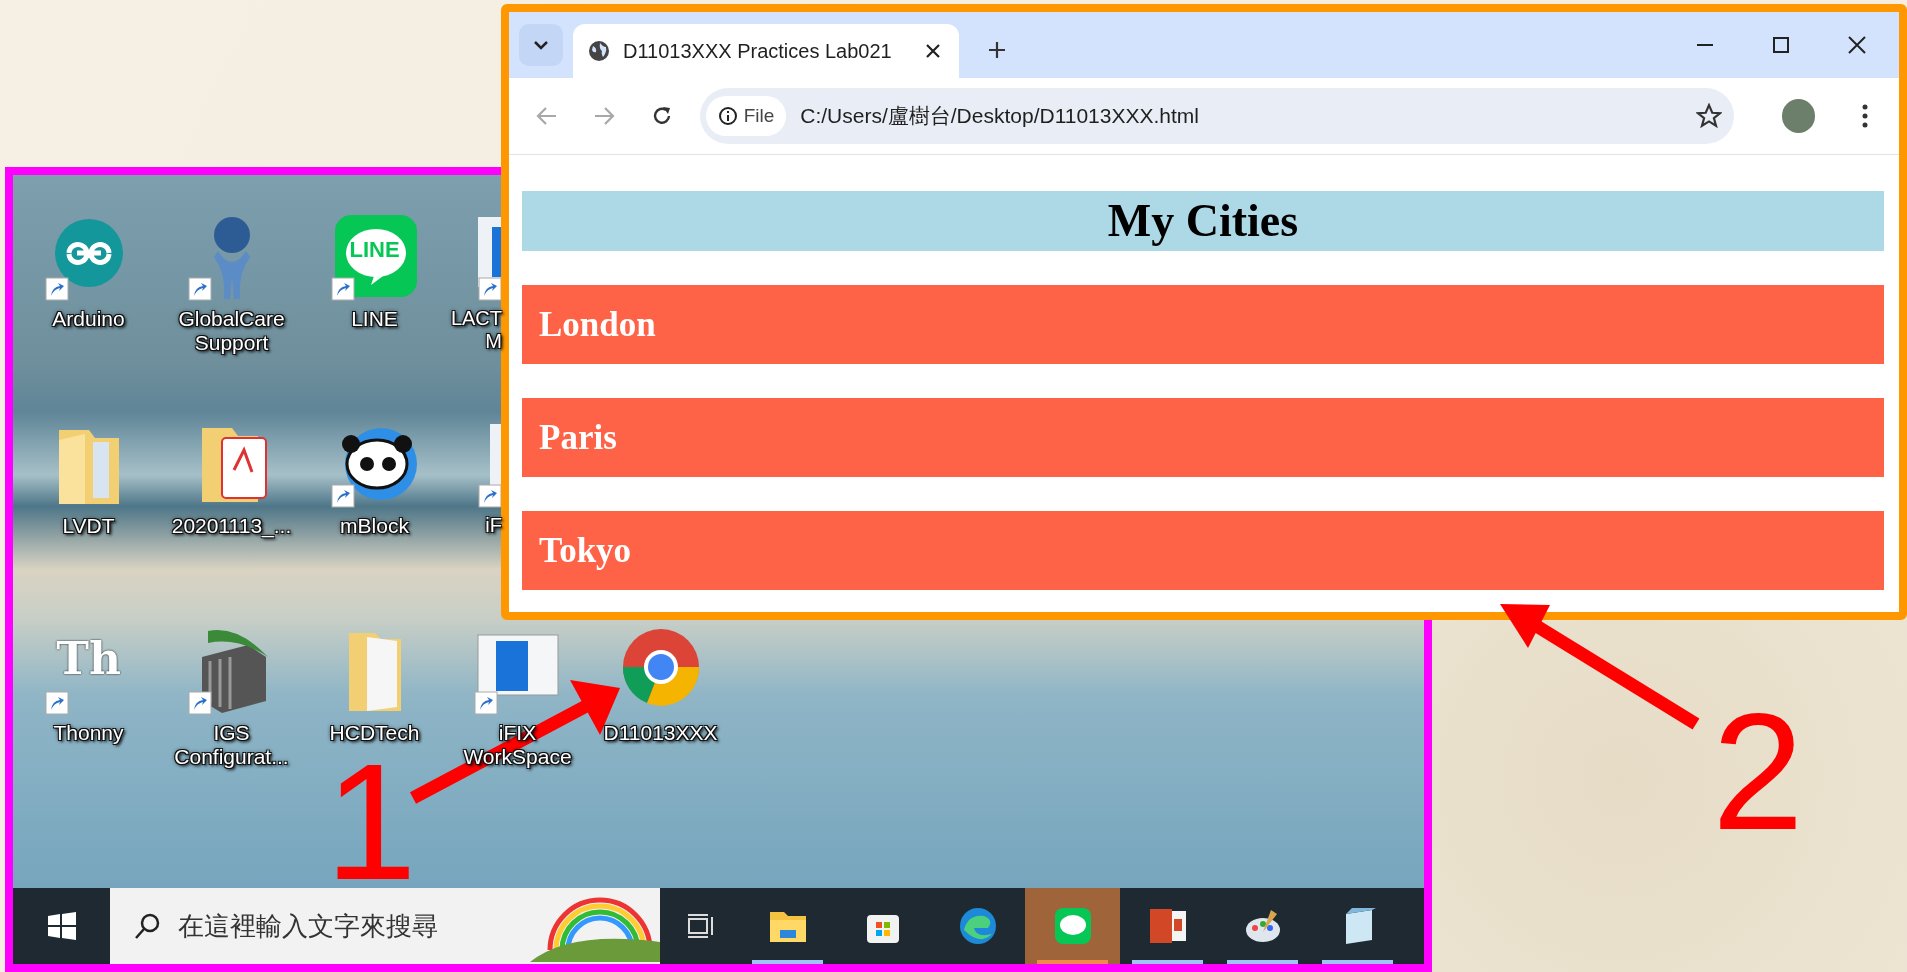  Describe the element at coordinates (977, 926) in the screenshot. I see `wave-logo-icon` at that location.